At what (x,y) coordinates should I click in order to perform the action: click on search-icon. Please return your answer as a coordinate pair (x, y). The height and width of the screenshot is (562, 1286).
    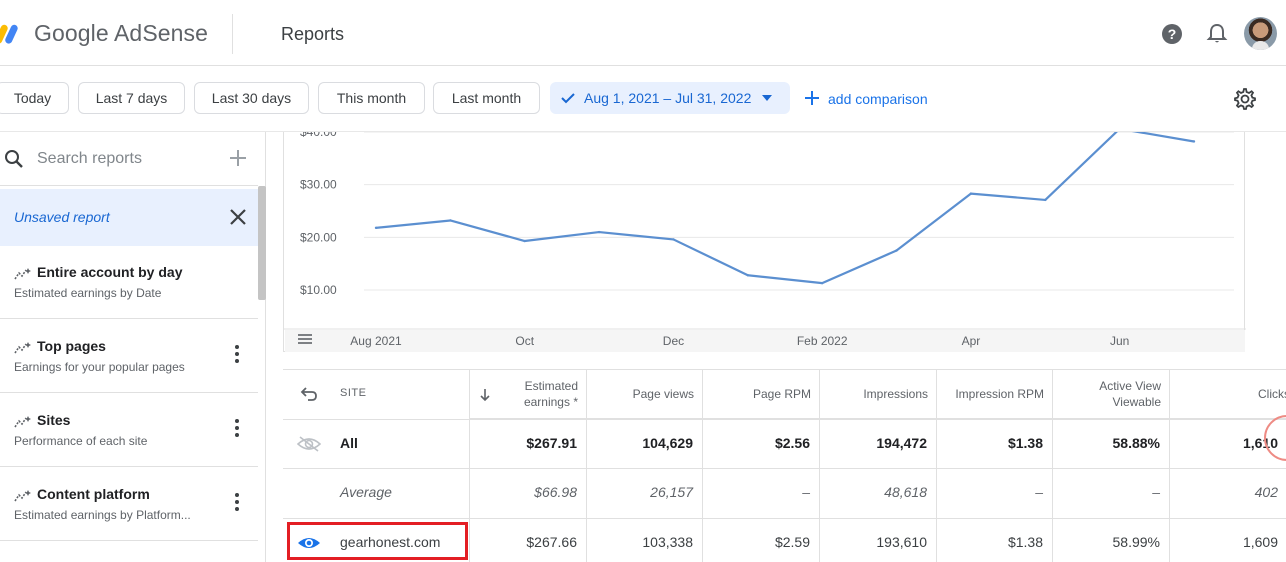
    Looking at the image, I should click on (14, 159).